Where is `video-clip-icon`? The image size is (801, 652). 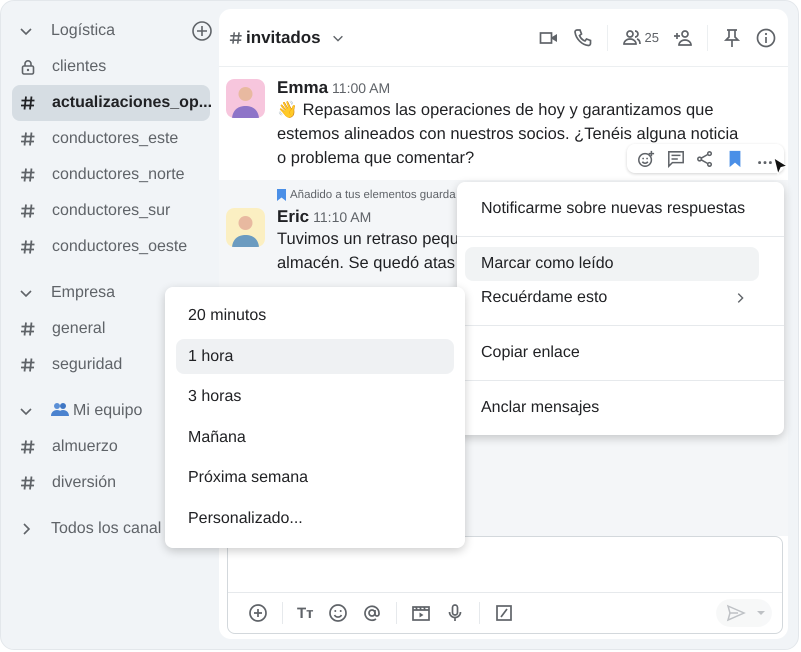
video-clip-icon is located at coordinates (420, 613).